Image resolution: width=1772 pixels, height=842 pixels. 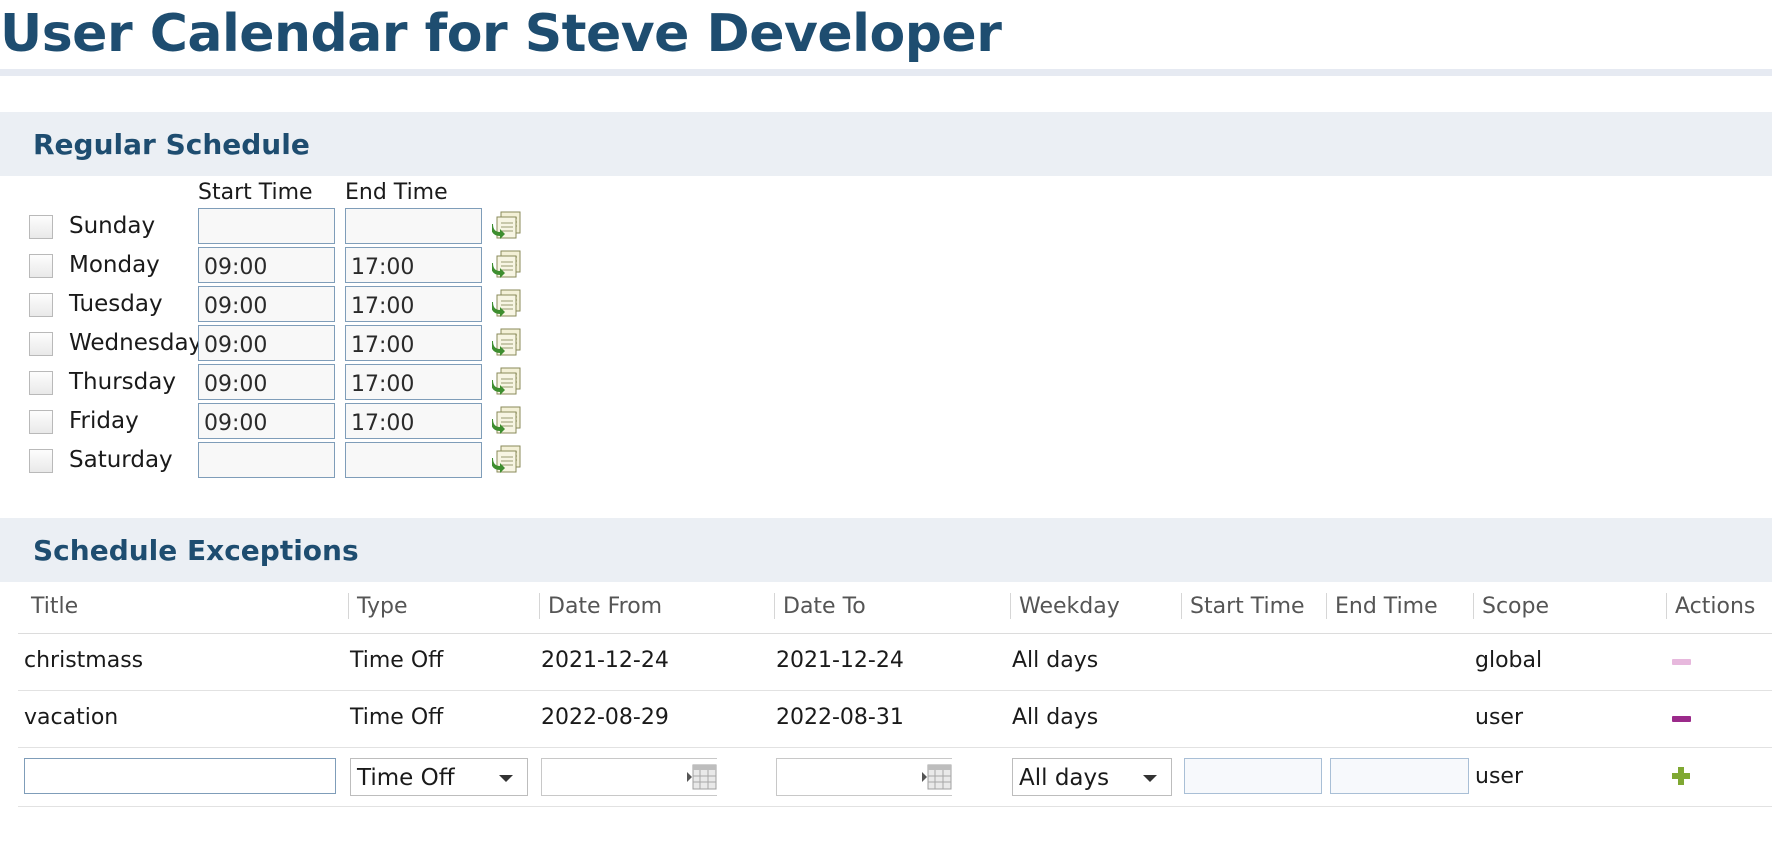 I want to click on column-header-date-to: Date To, so click(x=824, y=606).